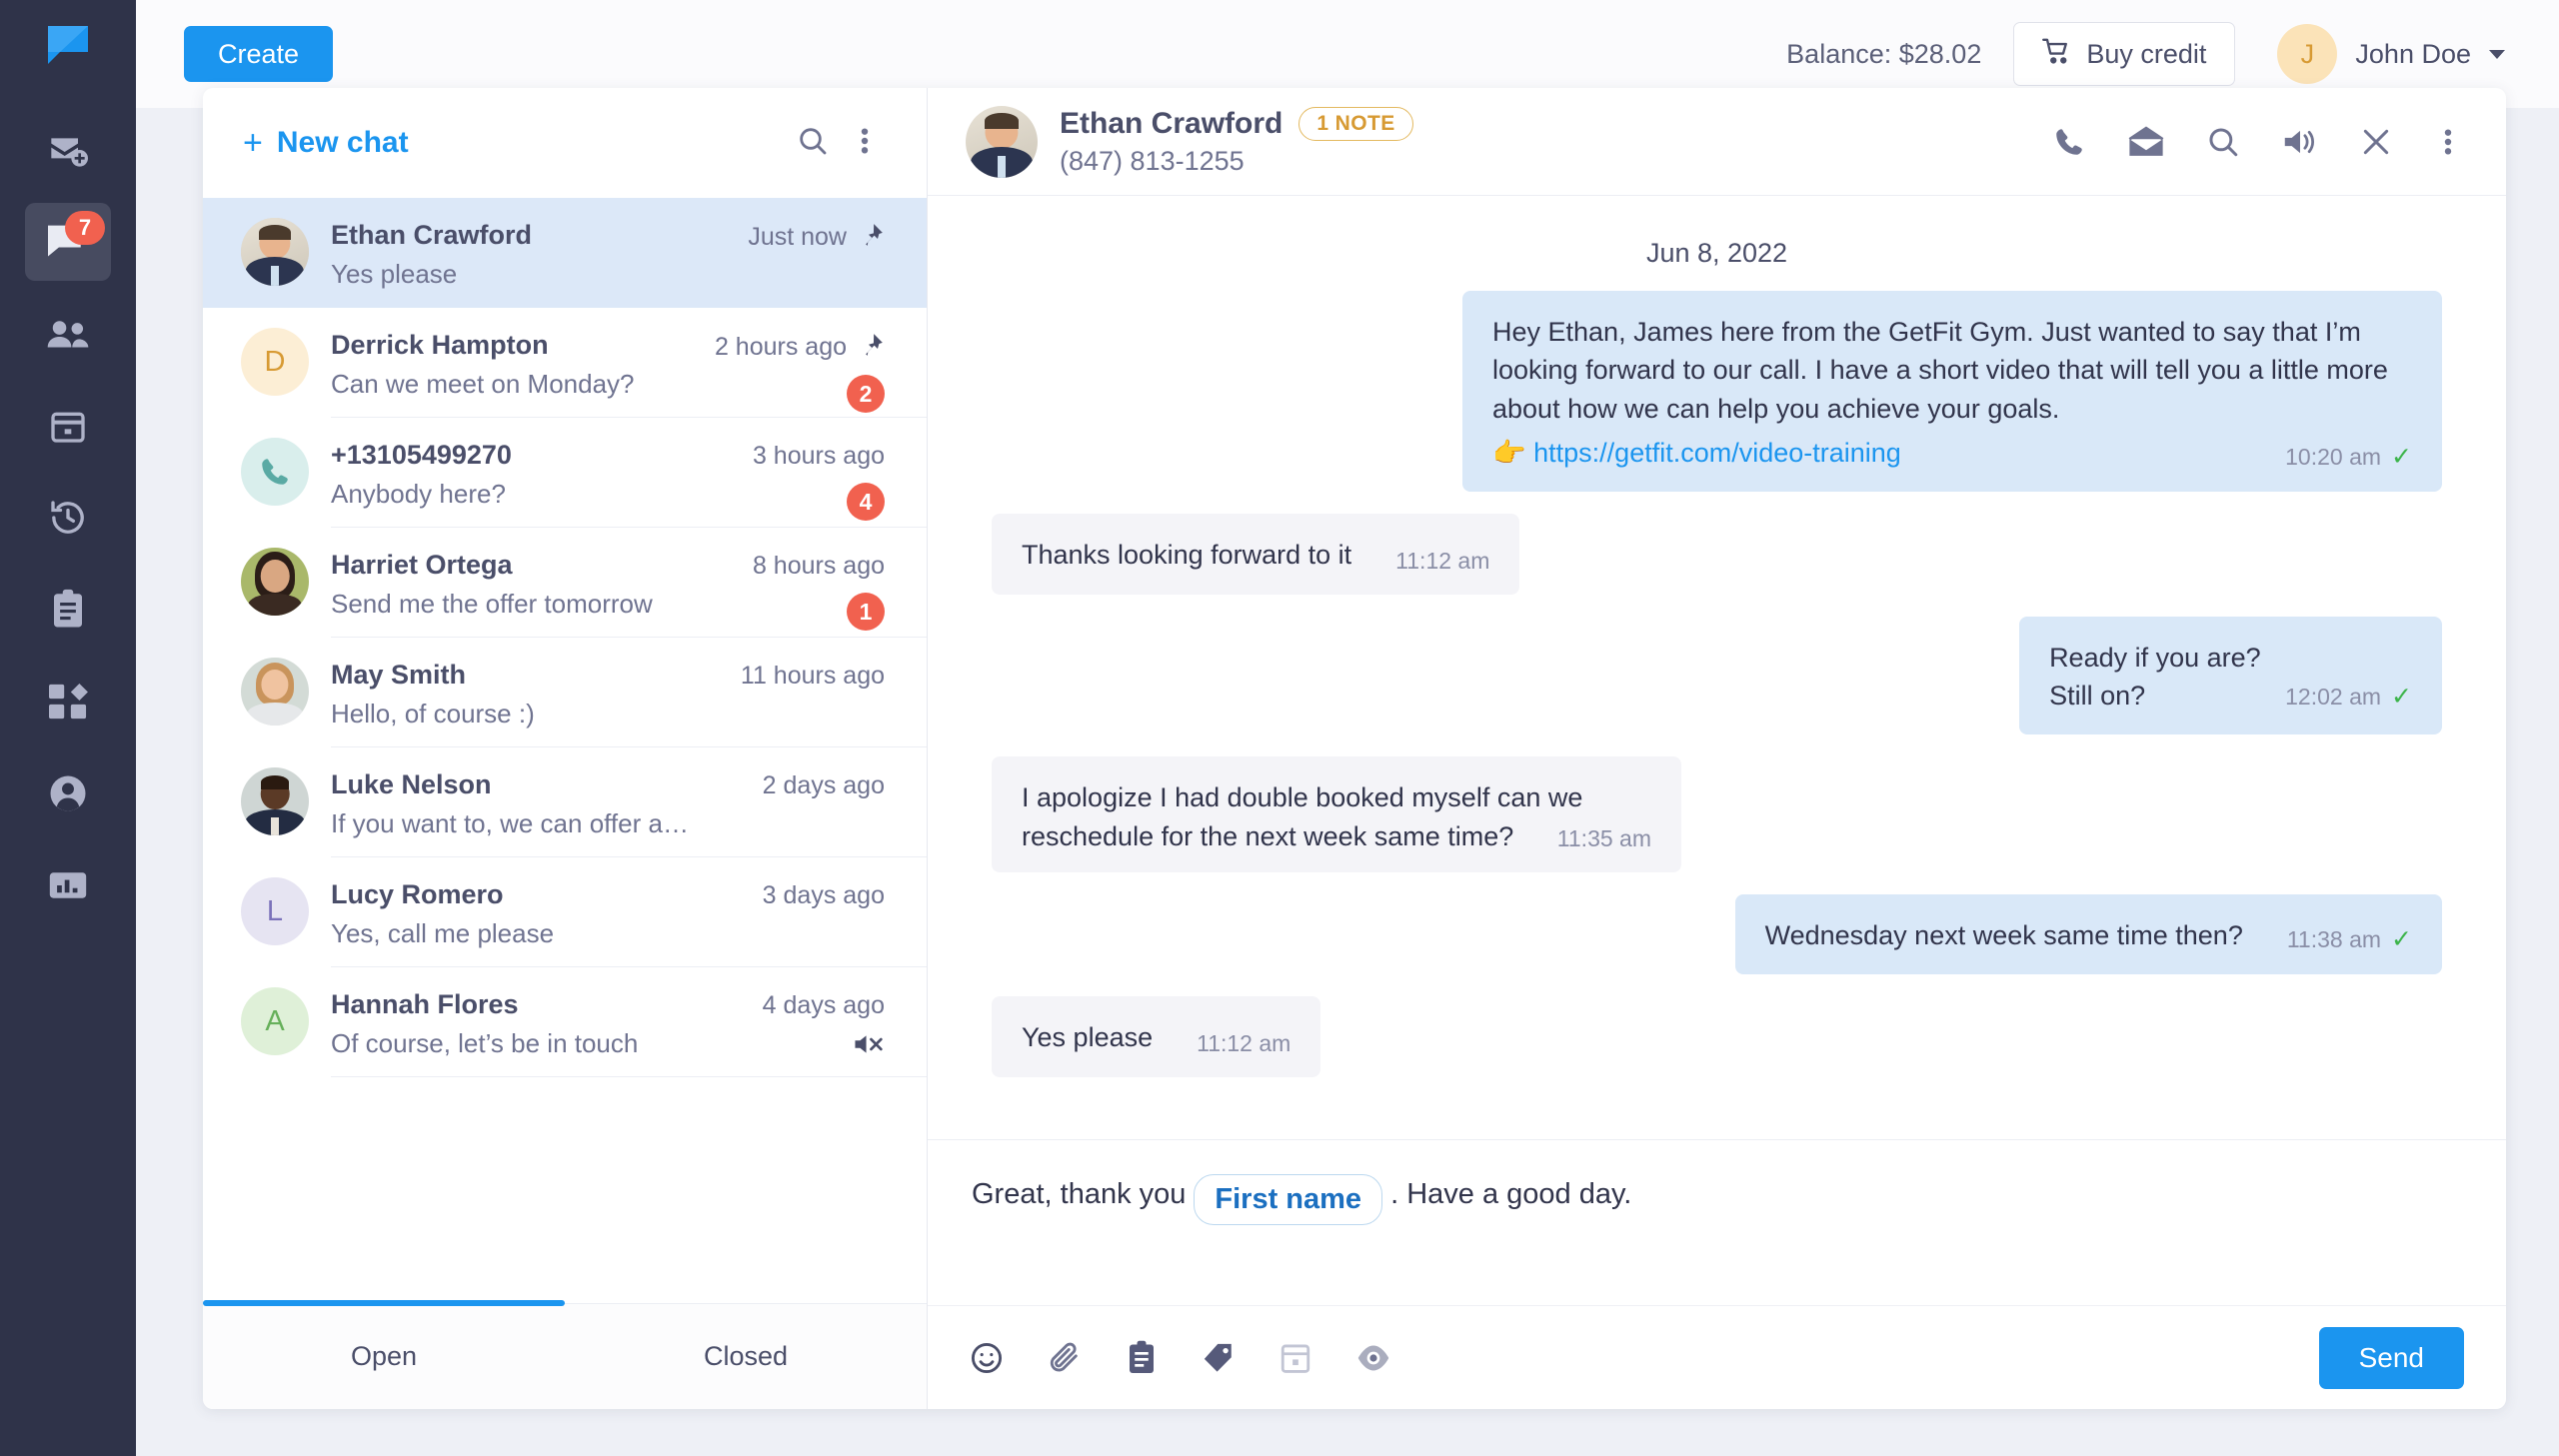 The height and width of the screenshot is (1456, 2559). What do you see at coordinates (433, 714) in the screenshot?
I see `message-preview: Hello, of course :)` at bounding box center [433, 714].